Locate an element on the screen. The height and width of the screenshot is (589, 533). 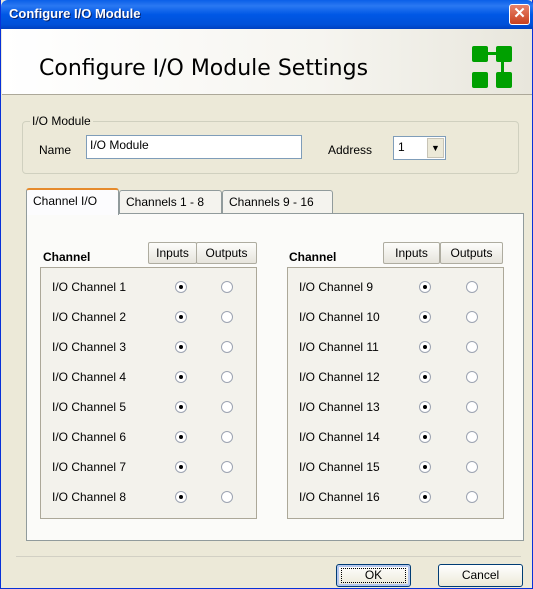
channel-name: I/O Channel 13 is located at coordinates (339, 407).